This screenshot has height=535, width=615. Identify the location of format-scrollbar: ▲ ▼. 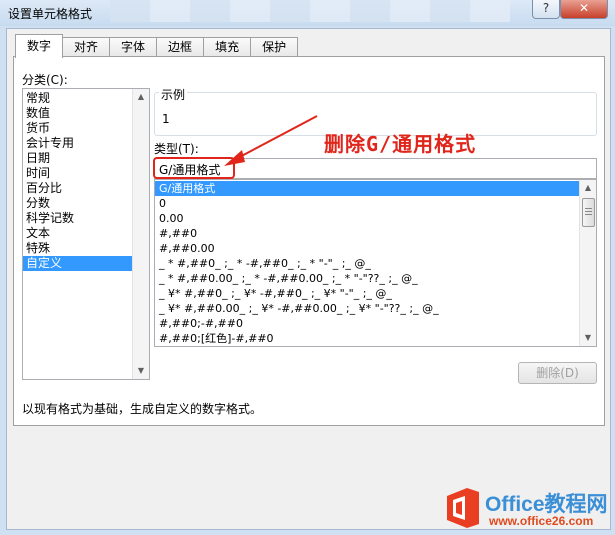
(587, 263).